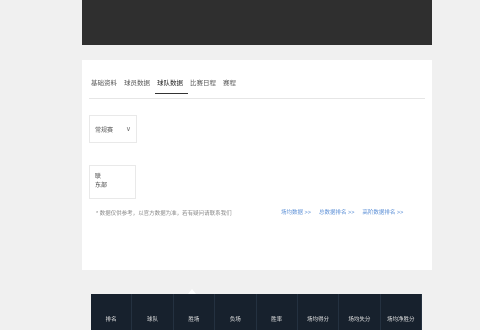  I want to click on link-advanced-ranking: 高阶数据排名 >>, so click(382, 212).